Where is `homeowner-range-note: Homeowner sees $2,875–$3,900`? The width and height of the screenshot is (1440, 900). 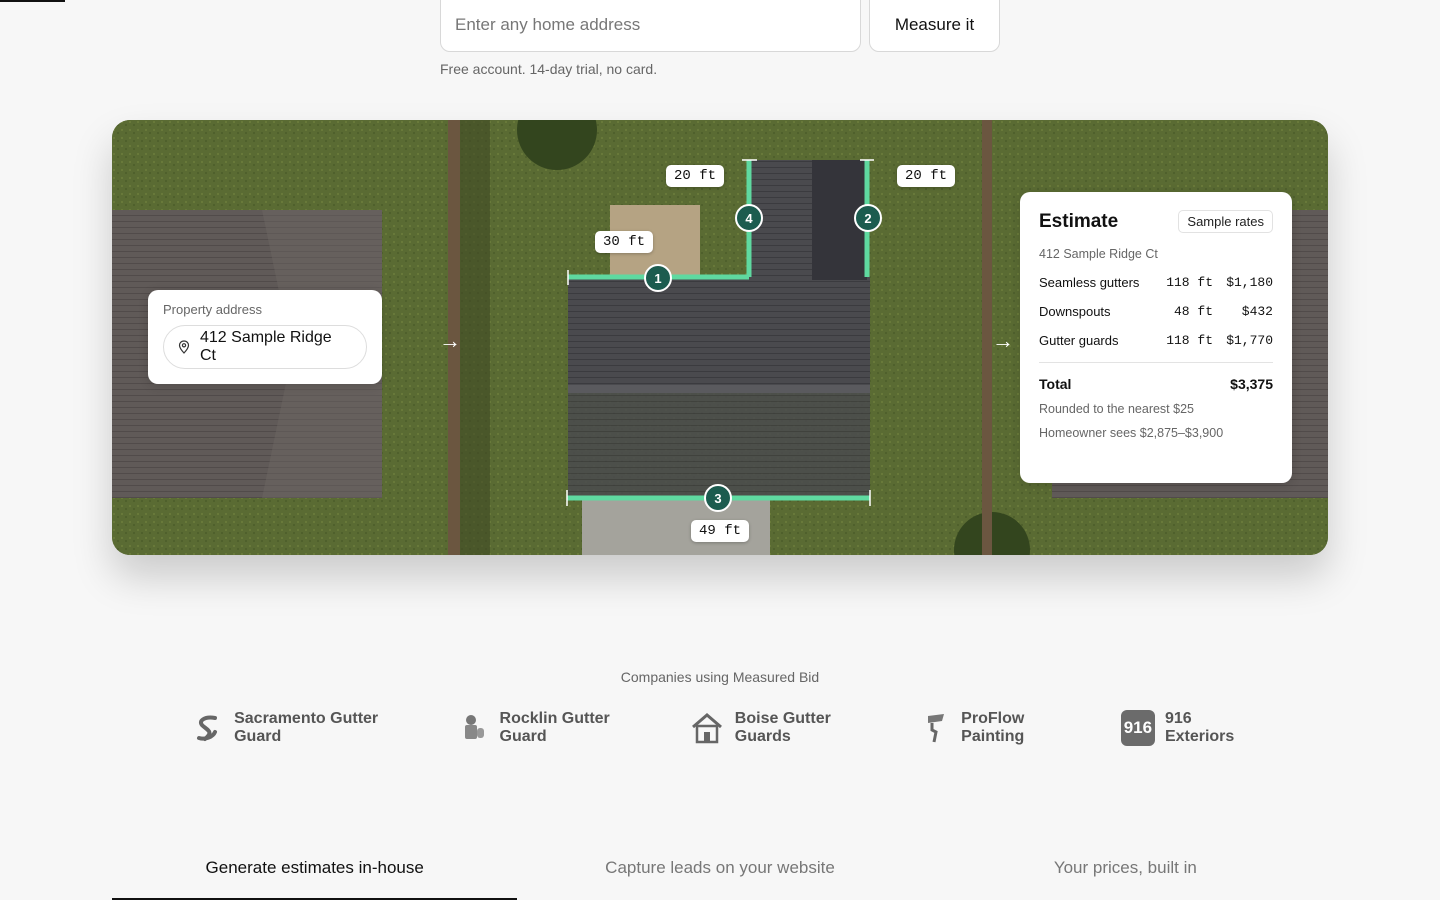
homeowner-range-note: Homeowner sees $2,875–$3,900 is located at coordinates (1131, 433).